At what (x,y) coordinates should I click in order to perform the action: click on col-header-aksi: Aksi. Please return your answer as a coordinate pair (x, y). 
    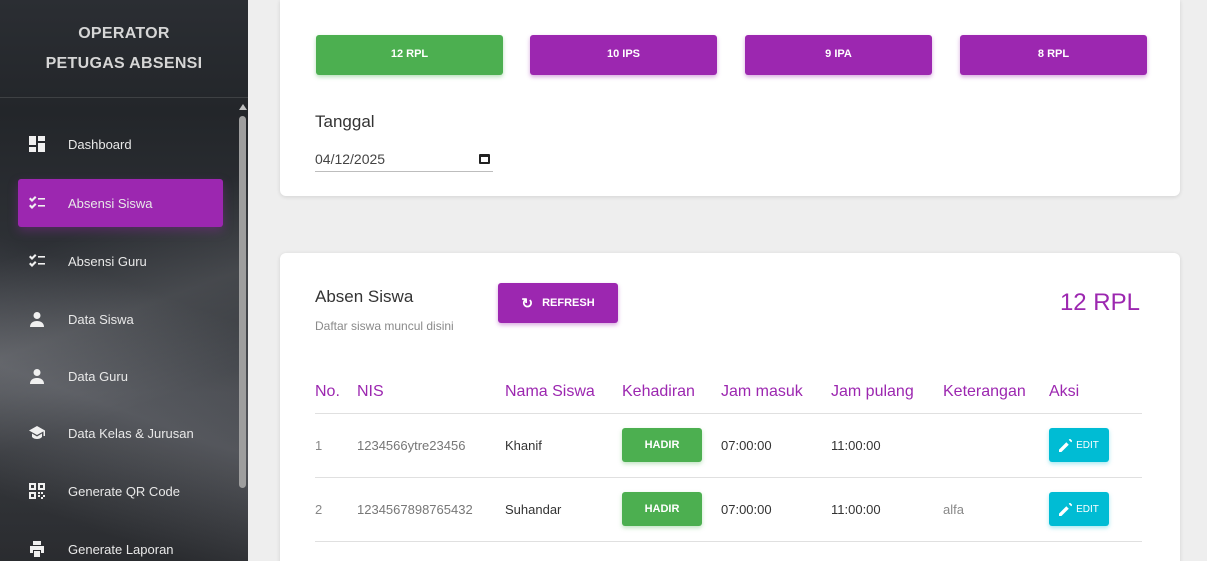
    Looking at the image, I should click on (1095, 394).